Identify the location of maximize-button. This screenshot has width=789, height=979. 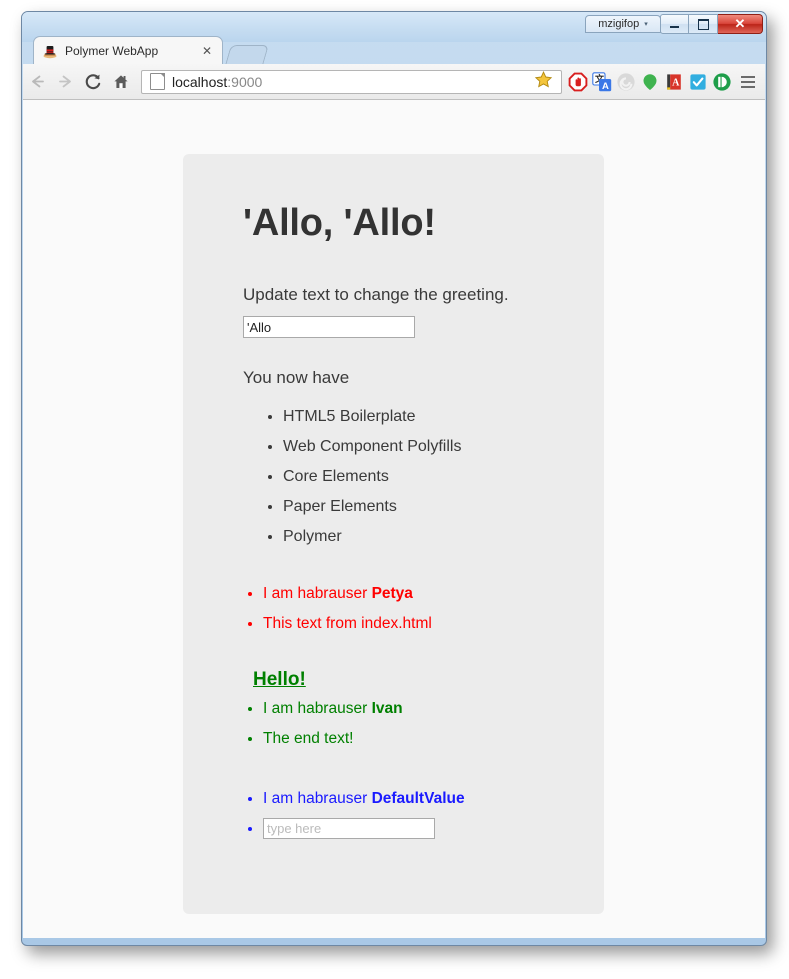
(703, 24).